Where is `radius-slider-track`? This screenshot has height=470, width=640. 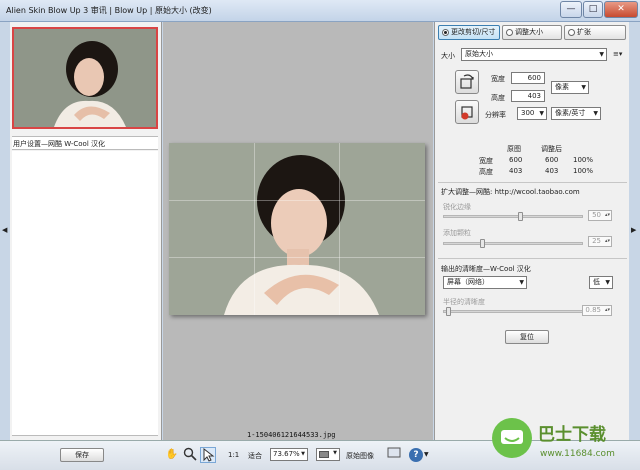 radius-slider-track is located at coordinates (513, 311).